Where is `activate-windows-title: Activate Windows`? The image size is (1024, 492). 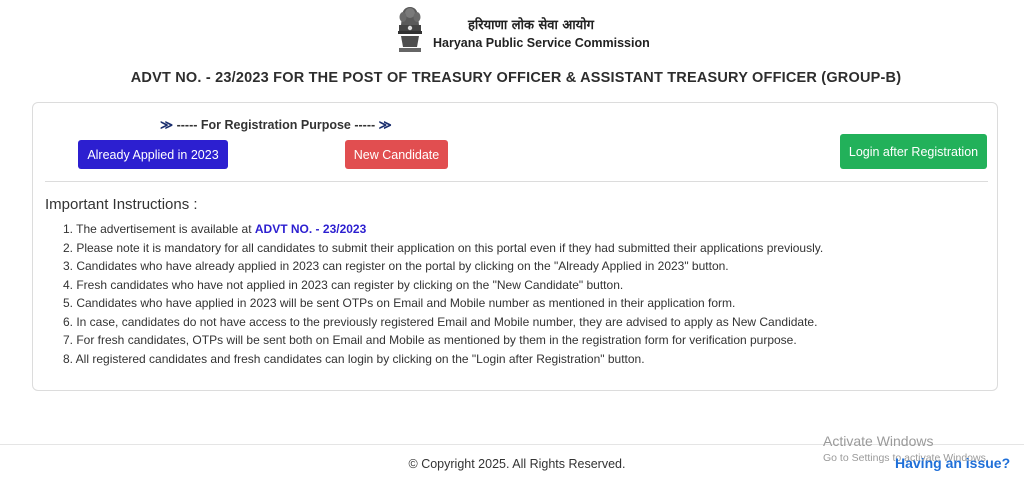
activate-windows-title: Activate Windows is located at coordinates (878, 441).